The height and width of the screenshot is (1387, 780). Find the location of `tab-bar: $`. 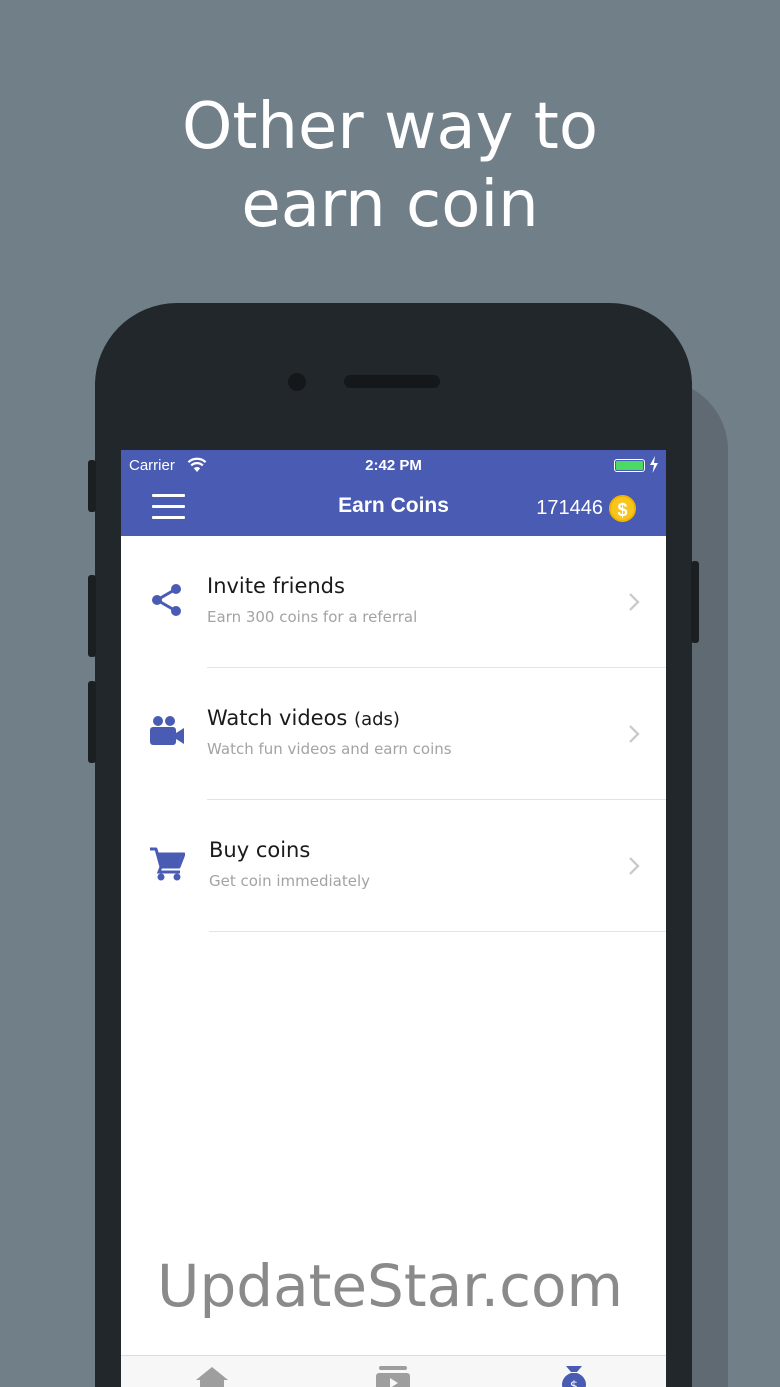

tab-bar: $ is located at coordinates (393, 1371).